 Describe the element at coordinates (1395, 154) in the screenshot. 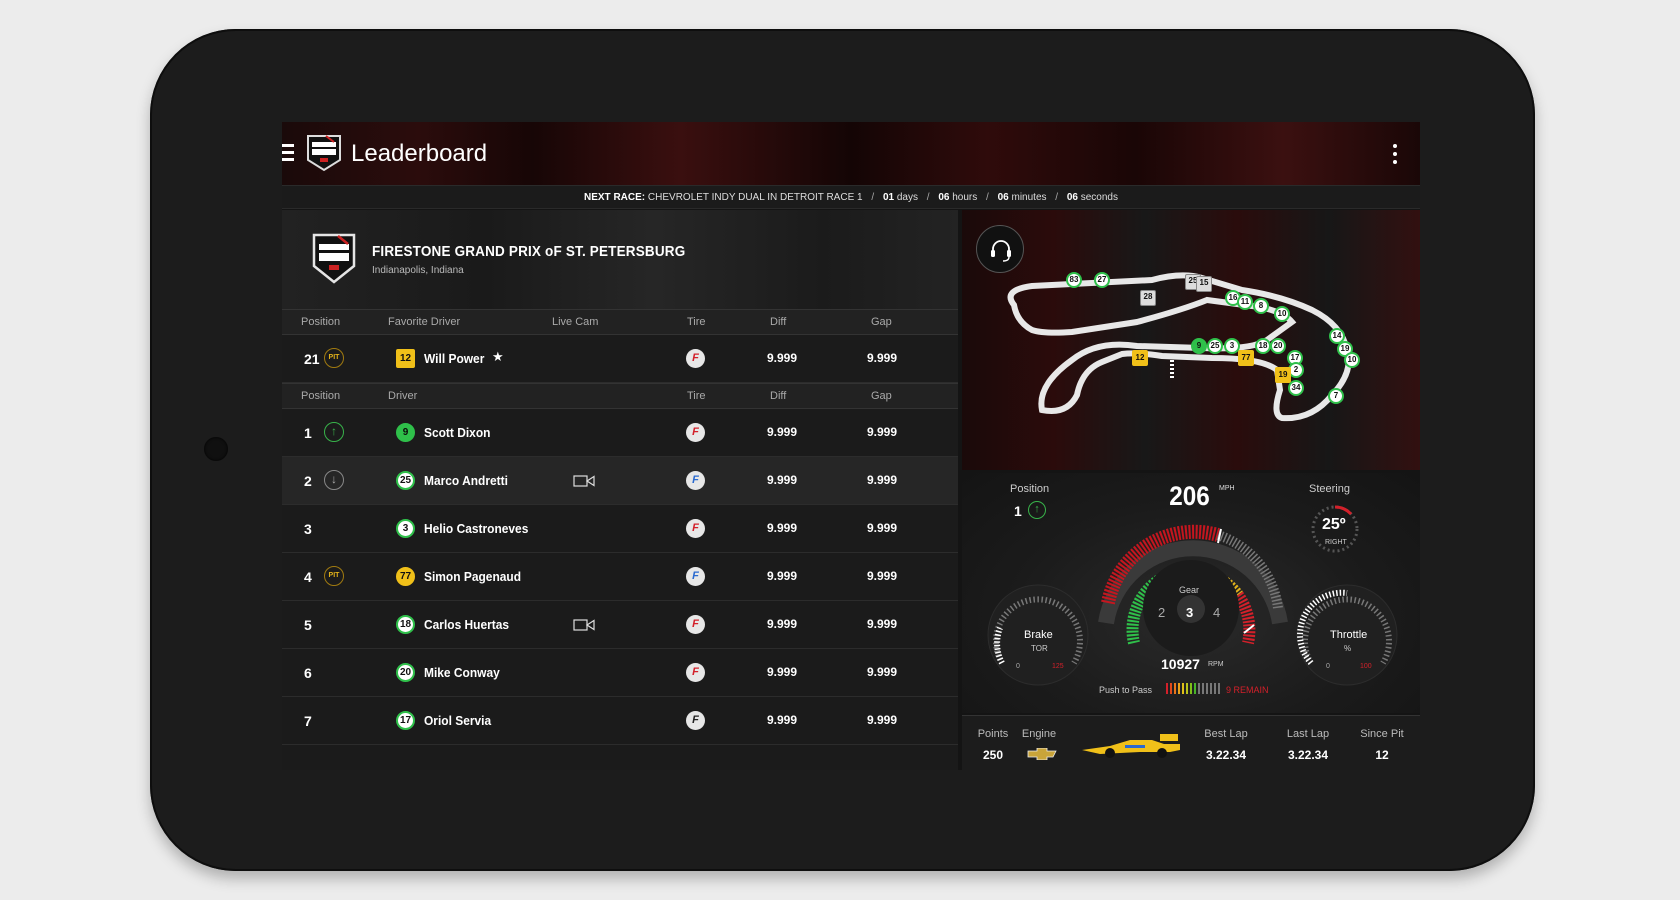

I see `overflow-menu-icon` at that location.